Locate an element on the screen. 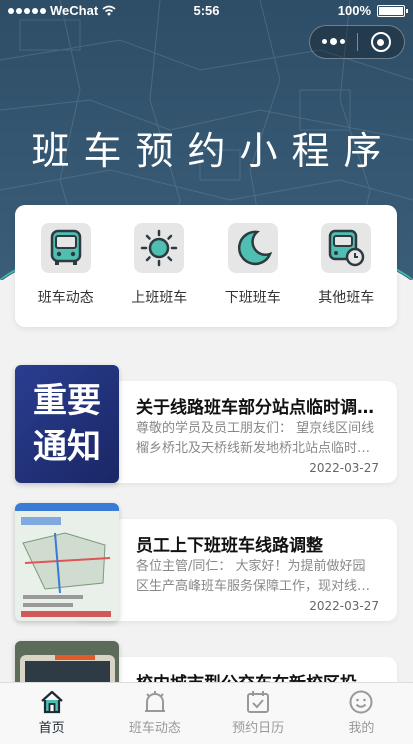 This screenshot has height=744, width=413. miniprogram-capsule is located at coordinates (357, 42).